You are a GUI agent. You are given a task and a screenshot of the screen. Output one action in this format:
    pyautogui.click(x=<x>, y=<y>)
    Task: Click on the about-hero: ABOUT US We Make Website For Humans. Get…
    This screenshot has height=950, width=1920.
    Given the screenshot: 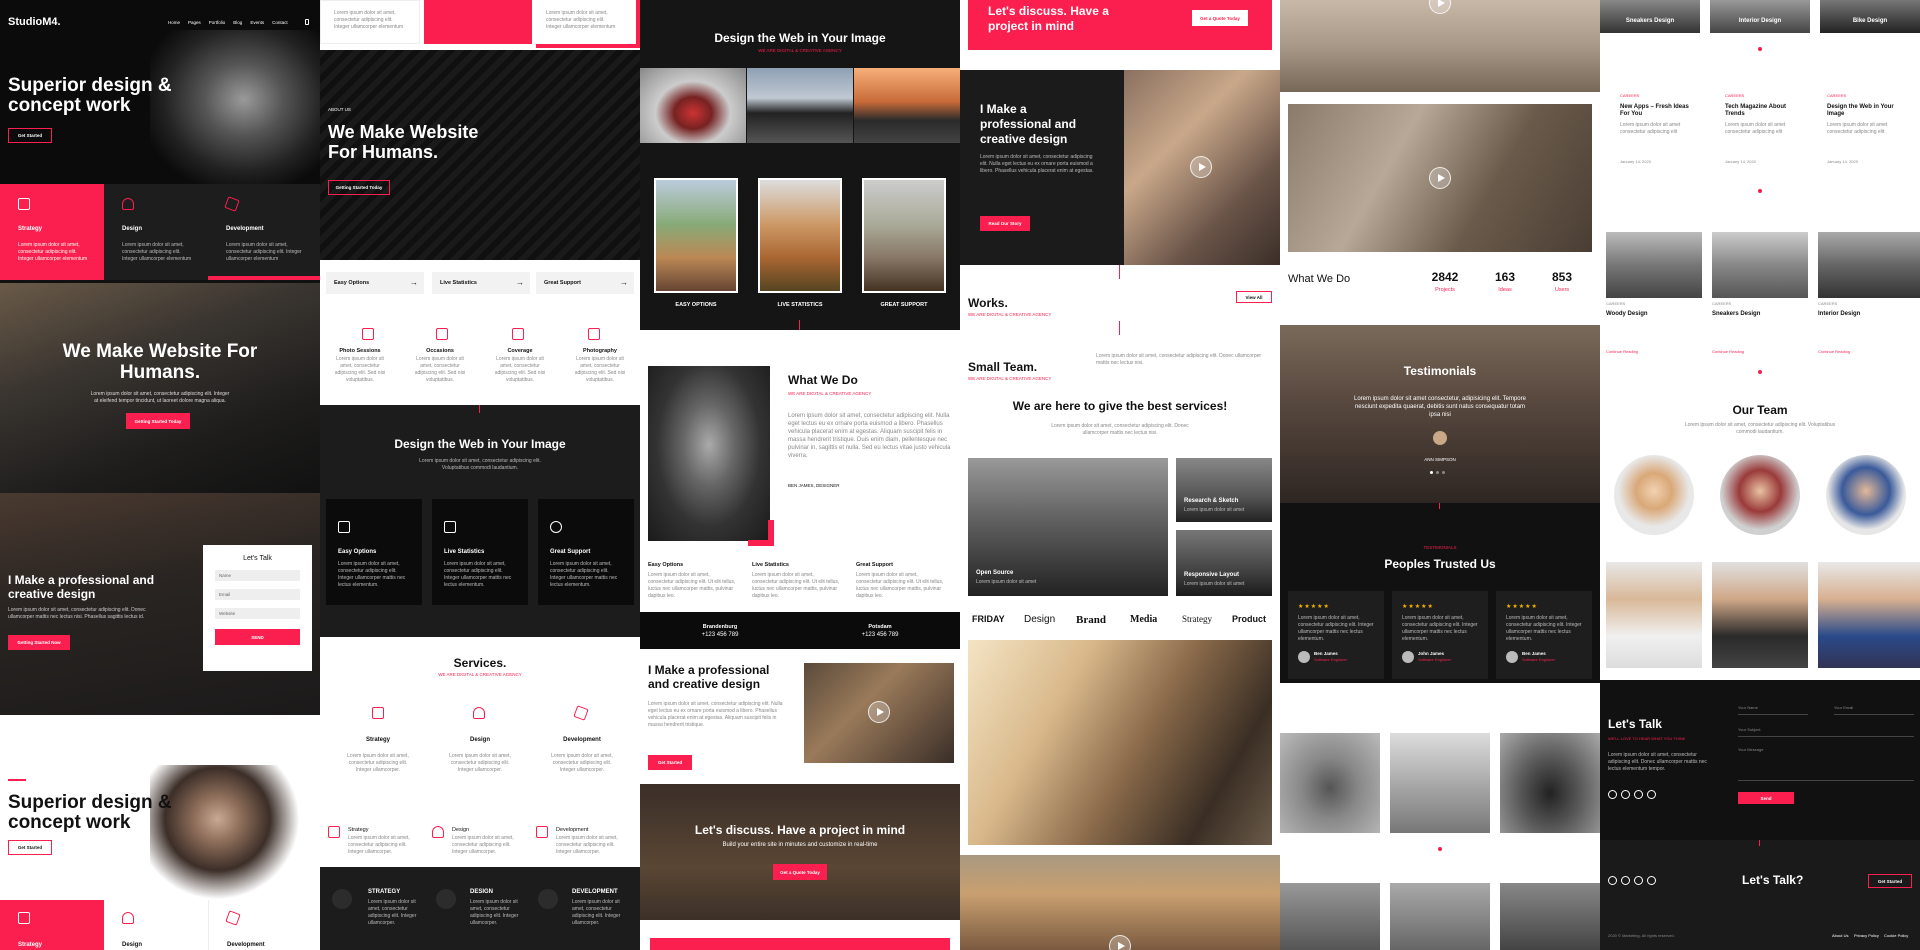 What is the action you would take?
    pyautogui.click(x=480, y=155)
    